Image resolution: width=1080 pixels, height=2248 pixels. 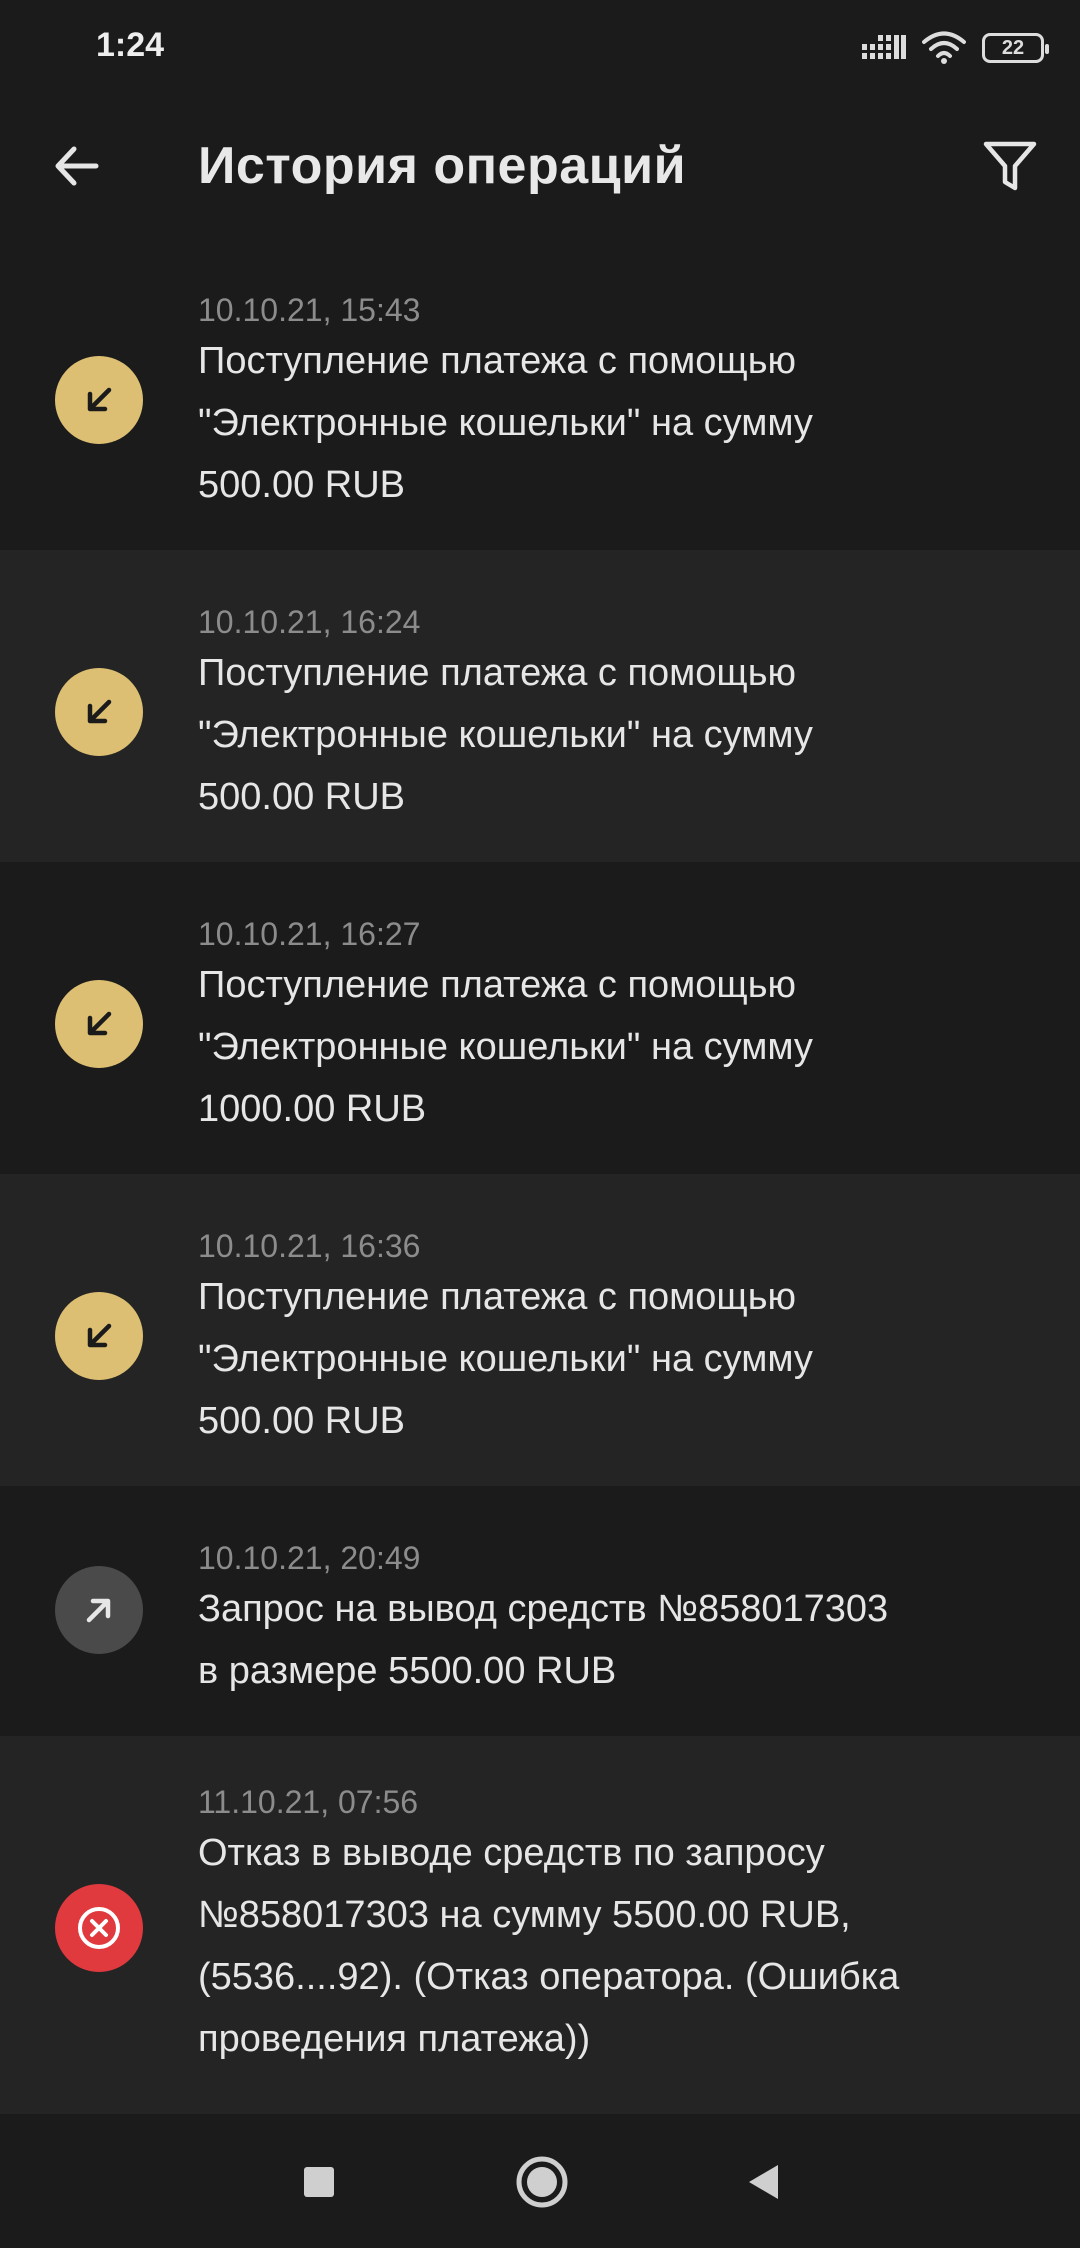 What do you see at coordinates (407, 1671) in the screenshot?
I see `operation-text-line: в размере 5500.00 RUB` at bounding box center [407, 1671].